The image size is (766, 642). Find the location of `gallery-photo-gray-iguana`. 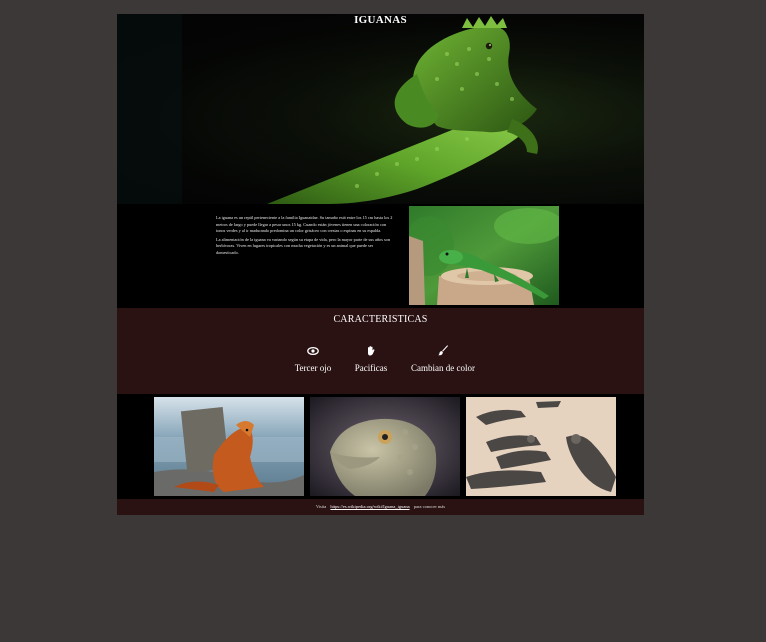

gallery-photo-gray-iguana is located at coordinates (385, 446).